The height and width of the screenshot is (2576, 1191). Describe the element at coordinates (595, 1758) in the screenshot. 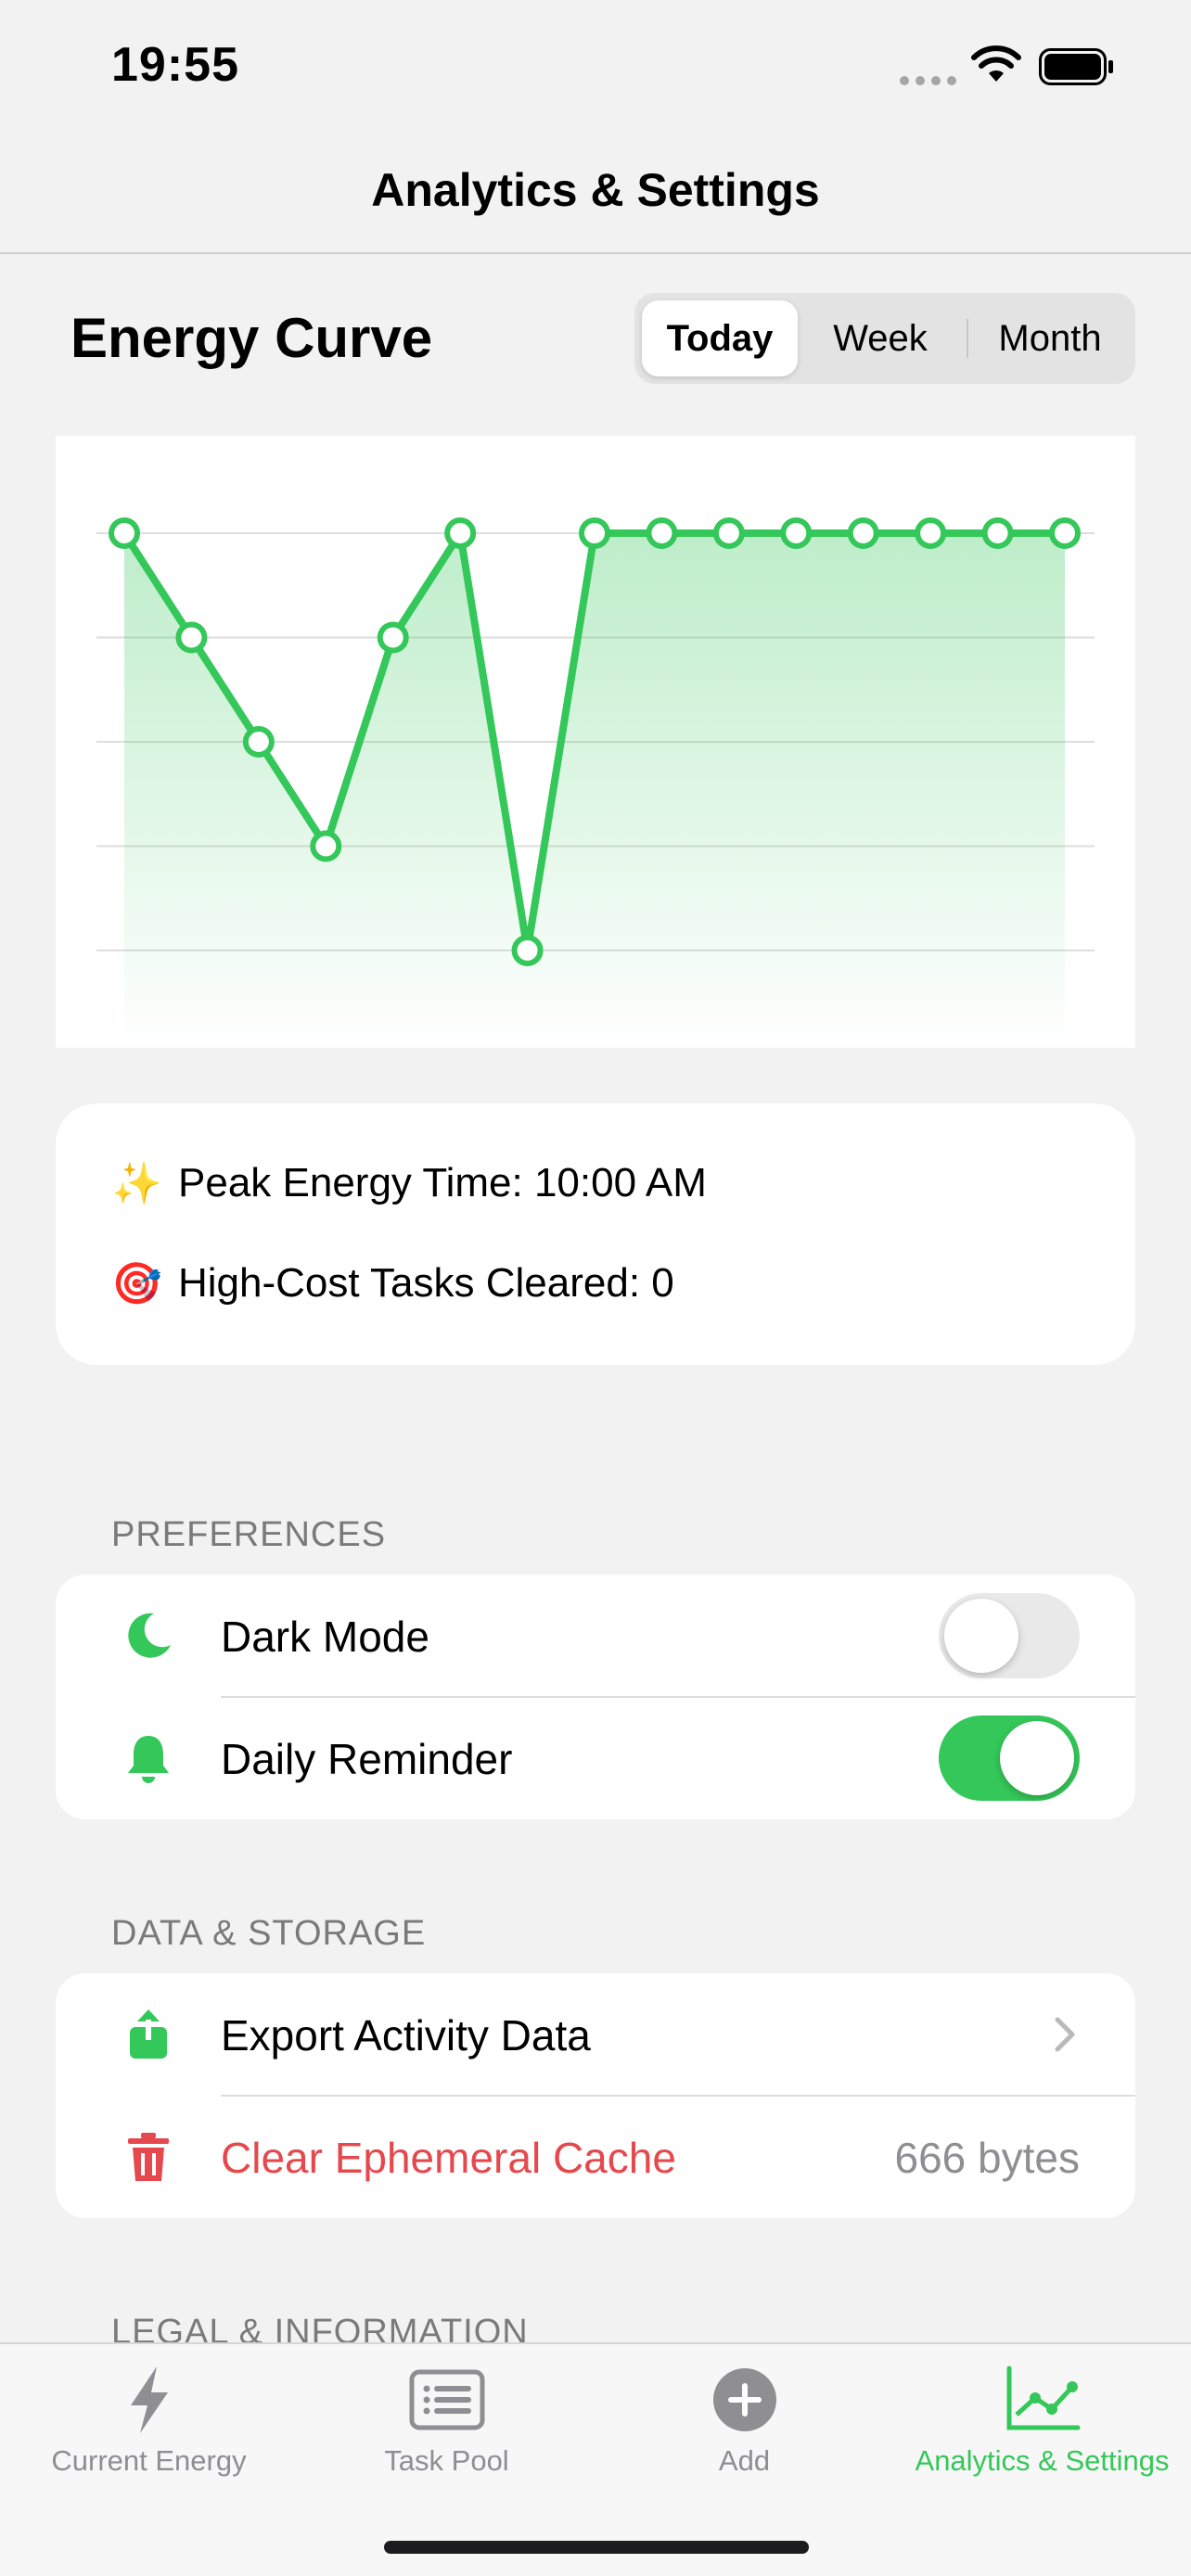

I see `daily-reminder-row: Daily Reminder` at that location.